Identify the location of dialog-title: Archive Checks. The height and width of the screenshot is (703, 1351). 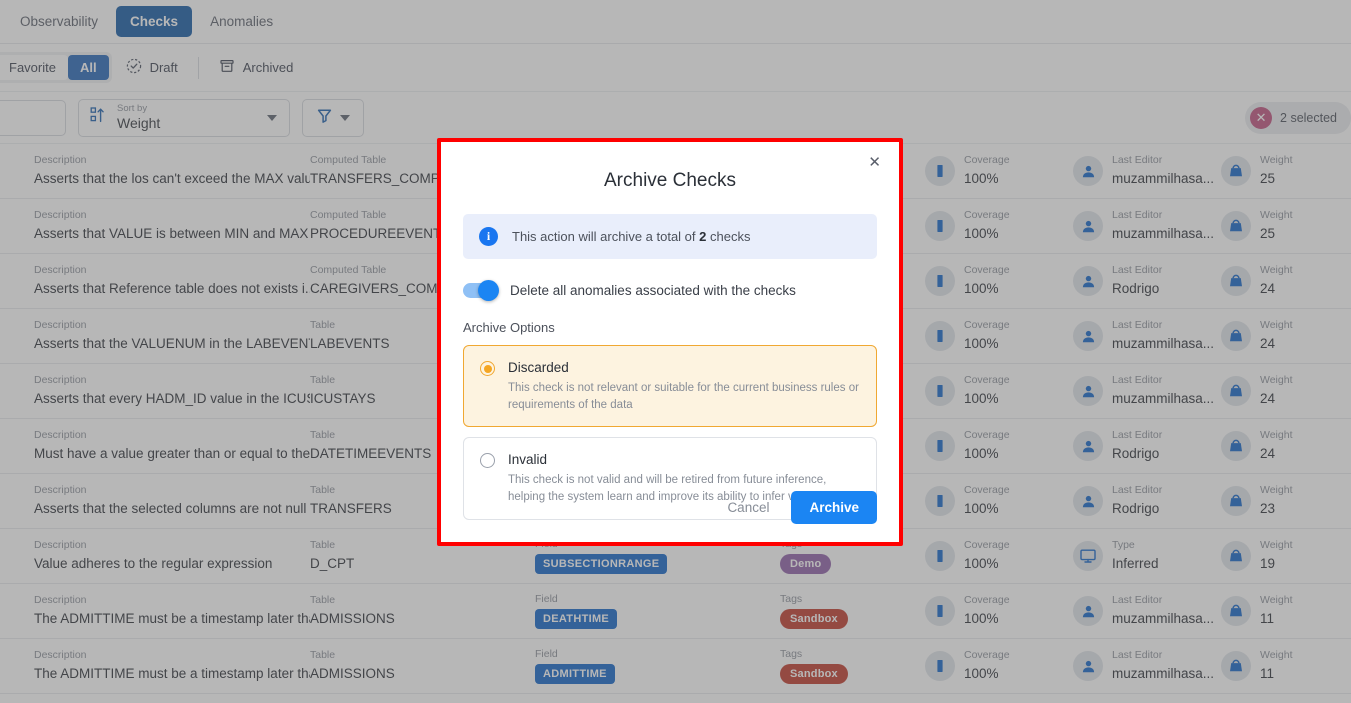
(670, 180).